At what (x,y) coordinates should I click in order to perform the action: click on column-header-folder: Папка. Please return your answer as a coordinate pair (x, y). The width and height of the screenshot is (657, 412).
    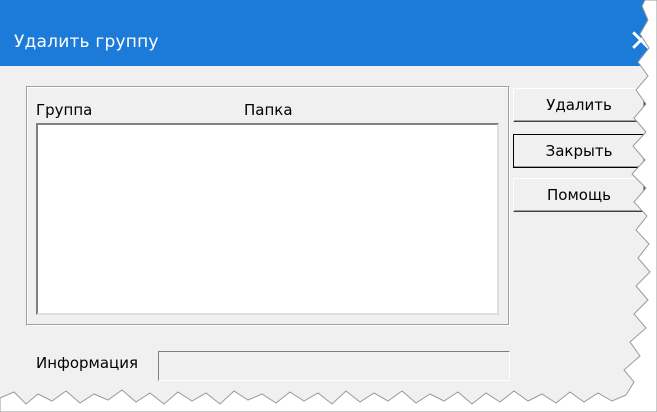
    Looking at the image, I should click on (274, 110).